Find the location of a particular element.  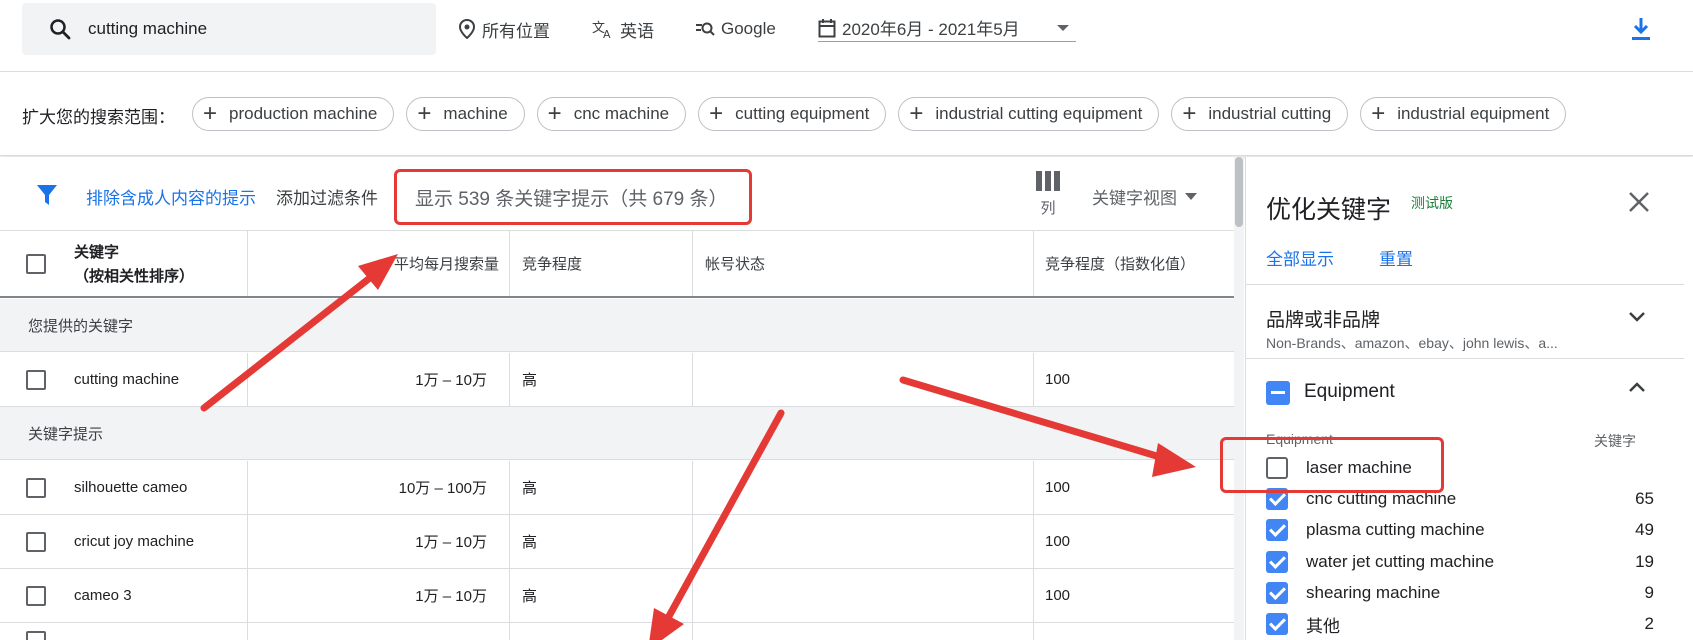

reset-link: 重置 is located at coordinates (1396, 257).